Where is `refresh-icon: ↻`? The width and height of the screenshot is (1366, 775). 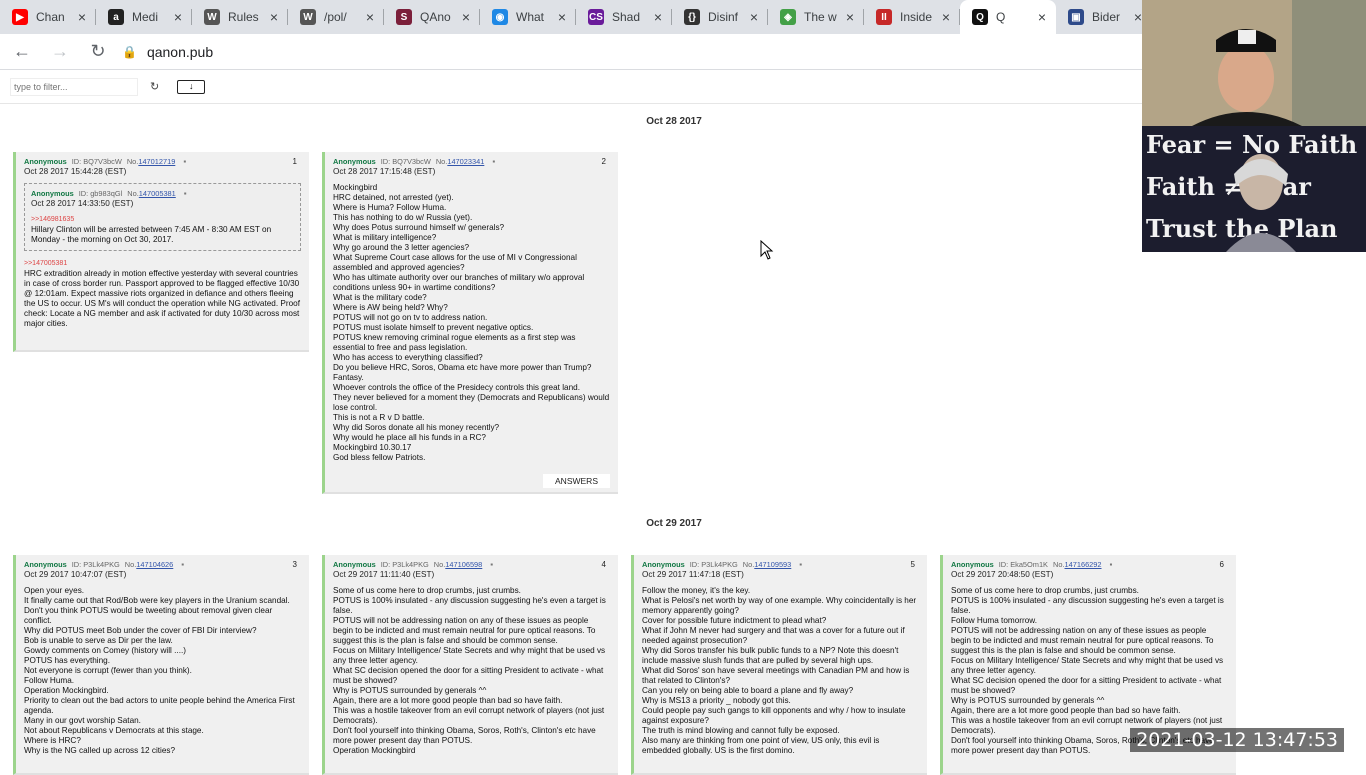 refresh-icon: ↻ is located at coordinates (154, 86).